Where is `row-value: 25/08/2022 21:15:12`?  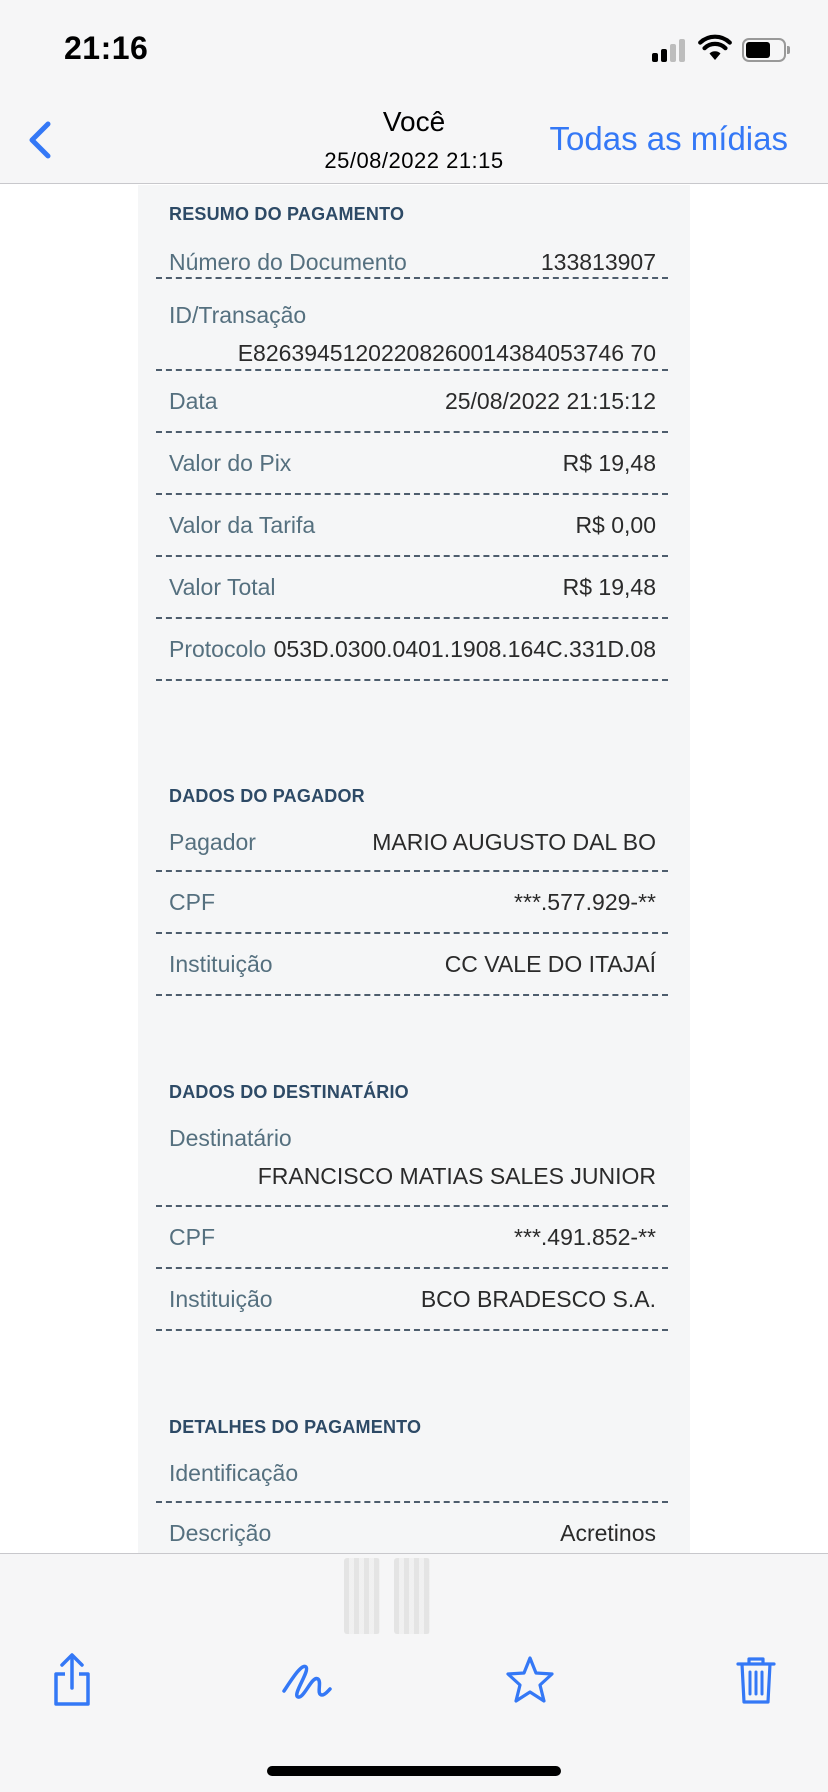
row-value: 25/08/2022 21:15:12 is located at coordinates (550, 401).